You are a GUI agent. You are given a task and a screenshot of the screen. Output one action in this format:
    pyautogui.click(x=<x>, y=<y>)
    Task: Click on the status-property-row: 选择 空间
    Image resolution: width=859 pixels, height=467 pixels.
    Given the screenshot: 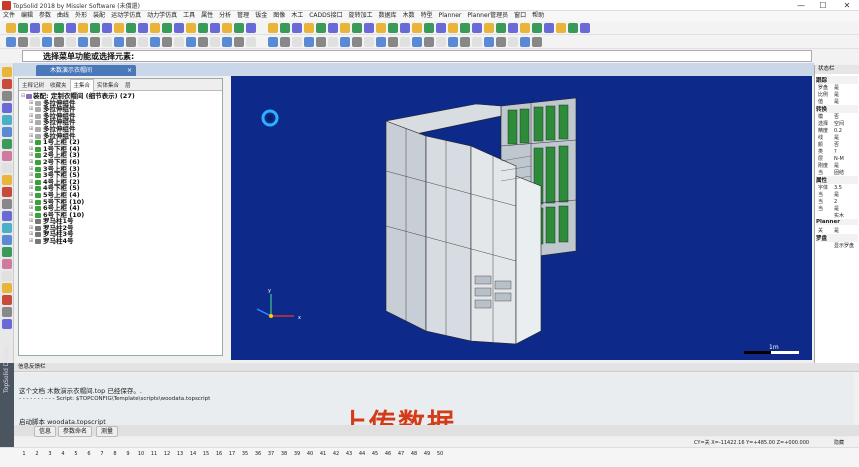 What is the action you would take?
    pyautogui.click(x=831, y=123)
    